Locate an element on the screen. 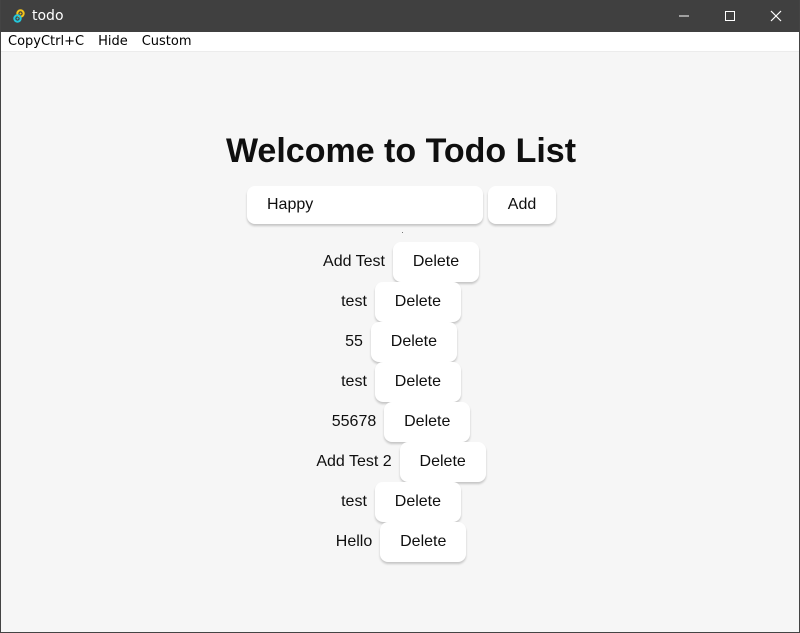  add-todo-form: Add is located at coordinates (401, 205).